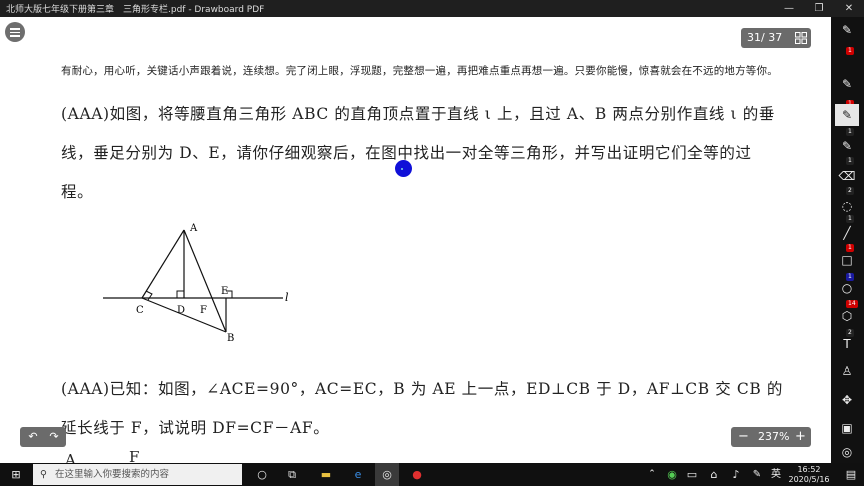 The width and height of the screenshot is (864, 486). What do you see at coordinates (193, 228) in the screenshot?
I see `label-A: A` at bounding box center [193, 228].